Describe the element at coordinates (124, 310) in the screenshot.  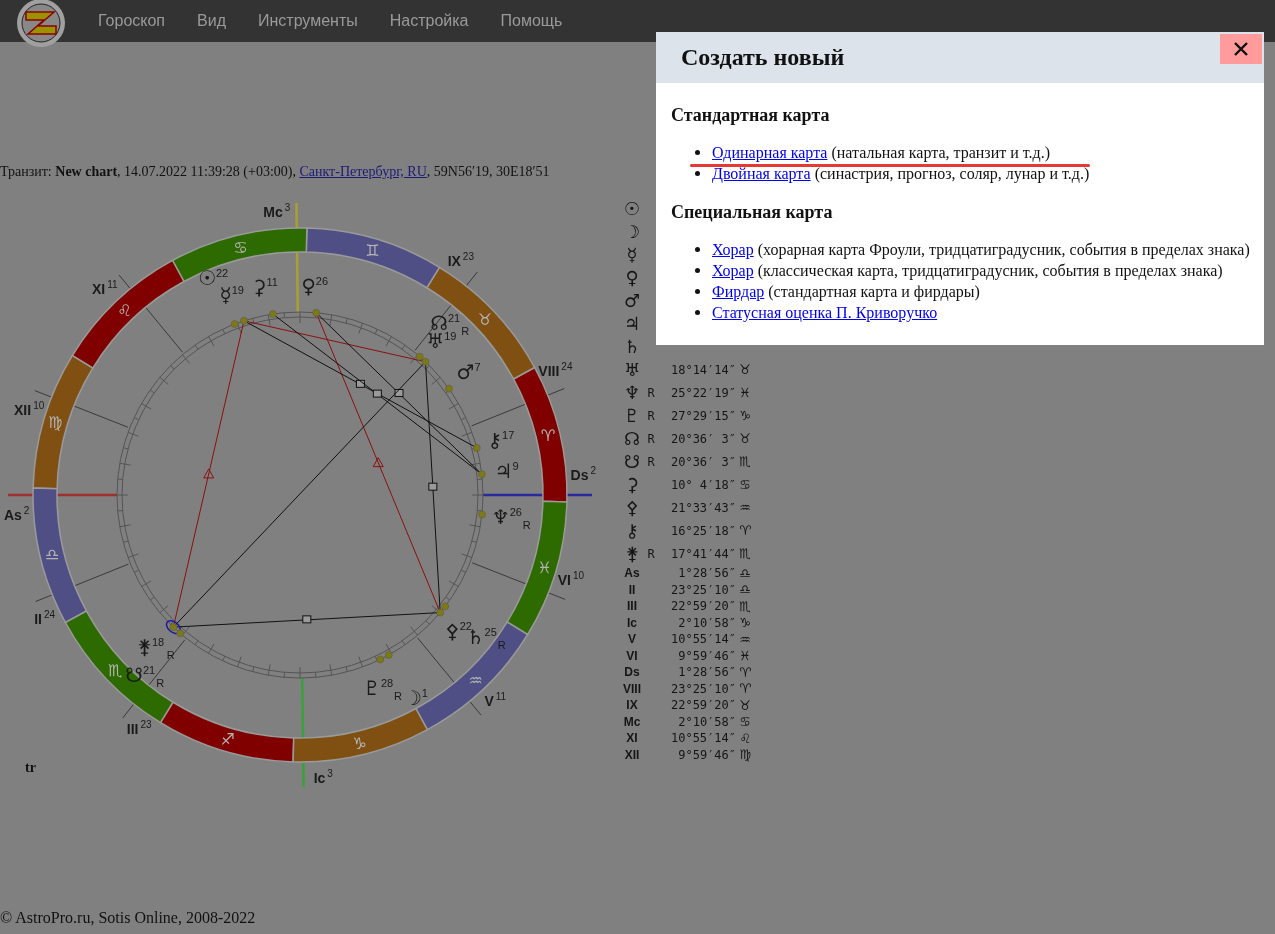
I see `sign-glyph: ♌` at that location.